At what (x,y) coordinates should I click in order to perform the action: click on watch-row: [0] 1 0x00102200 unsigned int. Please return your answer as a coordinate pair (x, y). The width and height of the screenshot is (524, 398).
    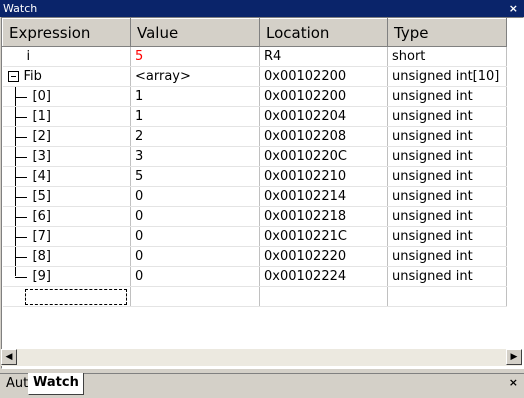
    Looking at the image, I should click on (254, 96).